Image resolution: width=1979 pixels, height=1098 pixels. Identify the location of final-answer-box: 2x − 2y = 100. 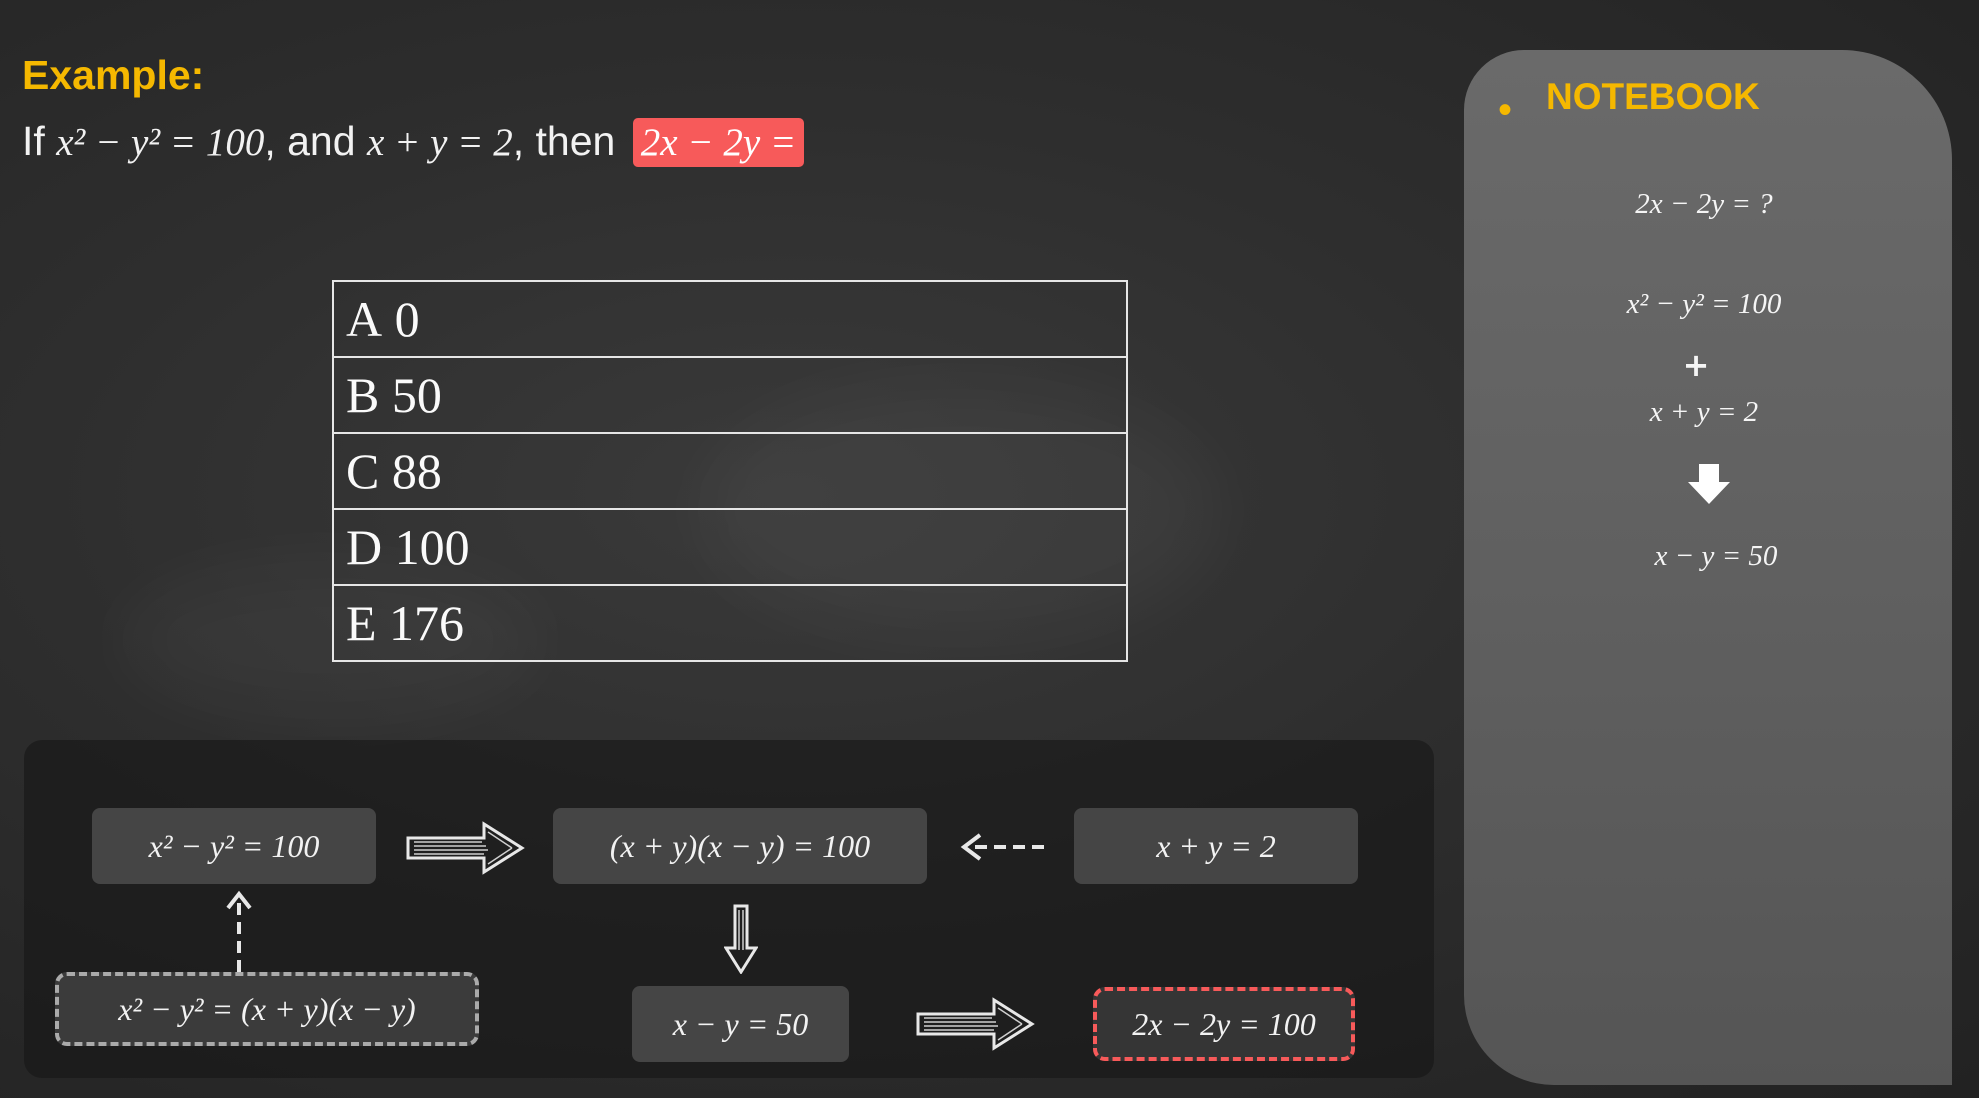
(1224, 1024).